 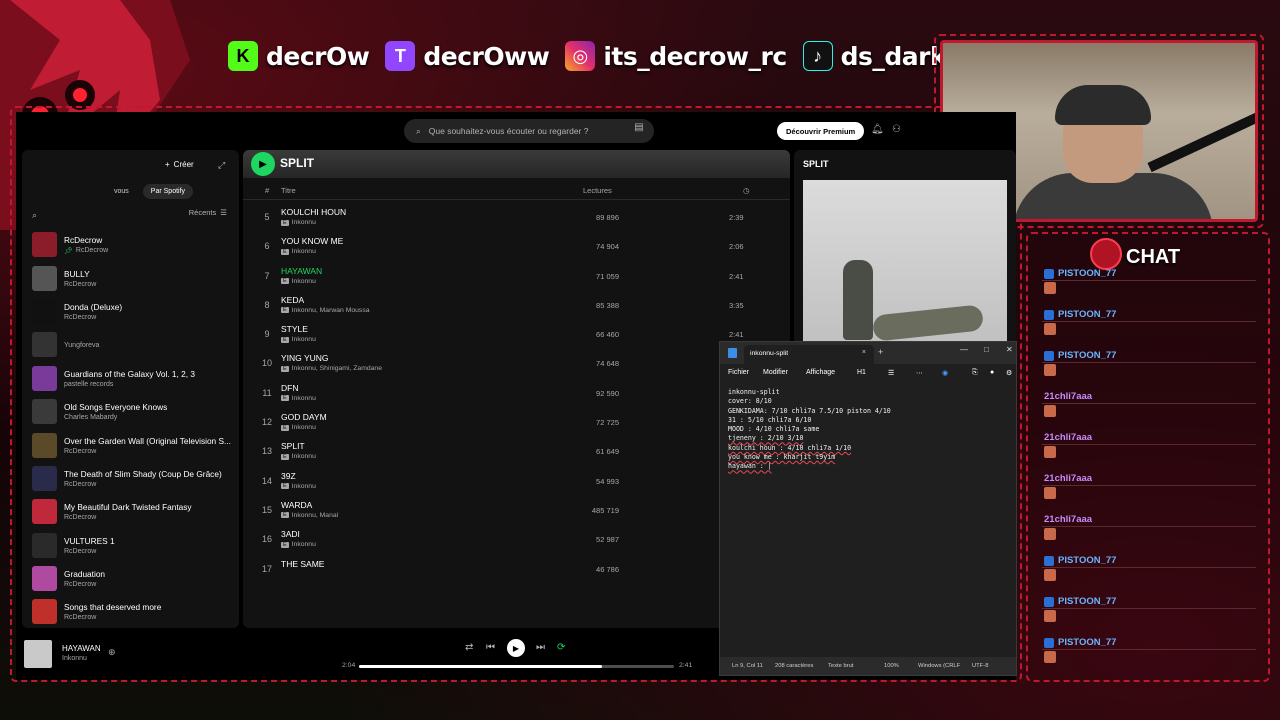 I want to click on track-row: 16 3ADI E Inkonnu 52 987, so click(x=516, y=539).